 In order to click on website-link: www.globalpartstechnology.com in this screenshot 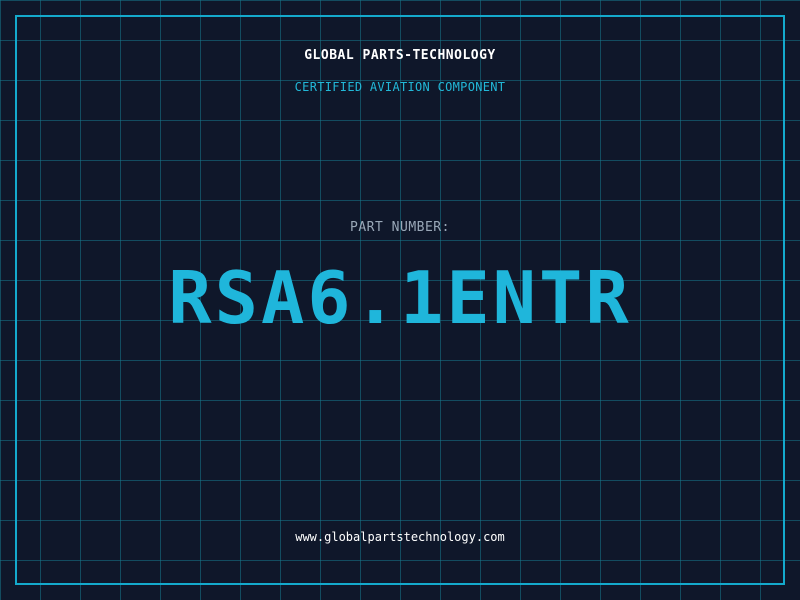, I will do `click(400, 537)`.